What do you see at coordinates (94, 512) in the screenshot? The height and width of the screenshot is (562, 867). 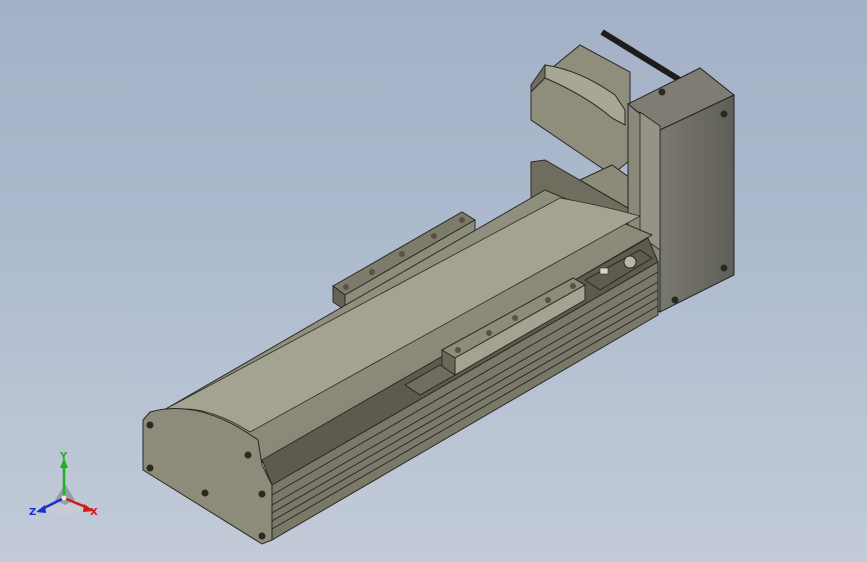 I see `x-axis-label: X` at bounding box center [94, 512].